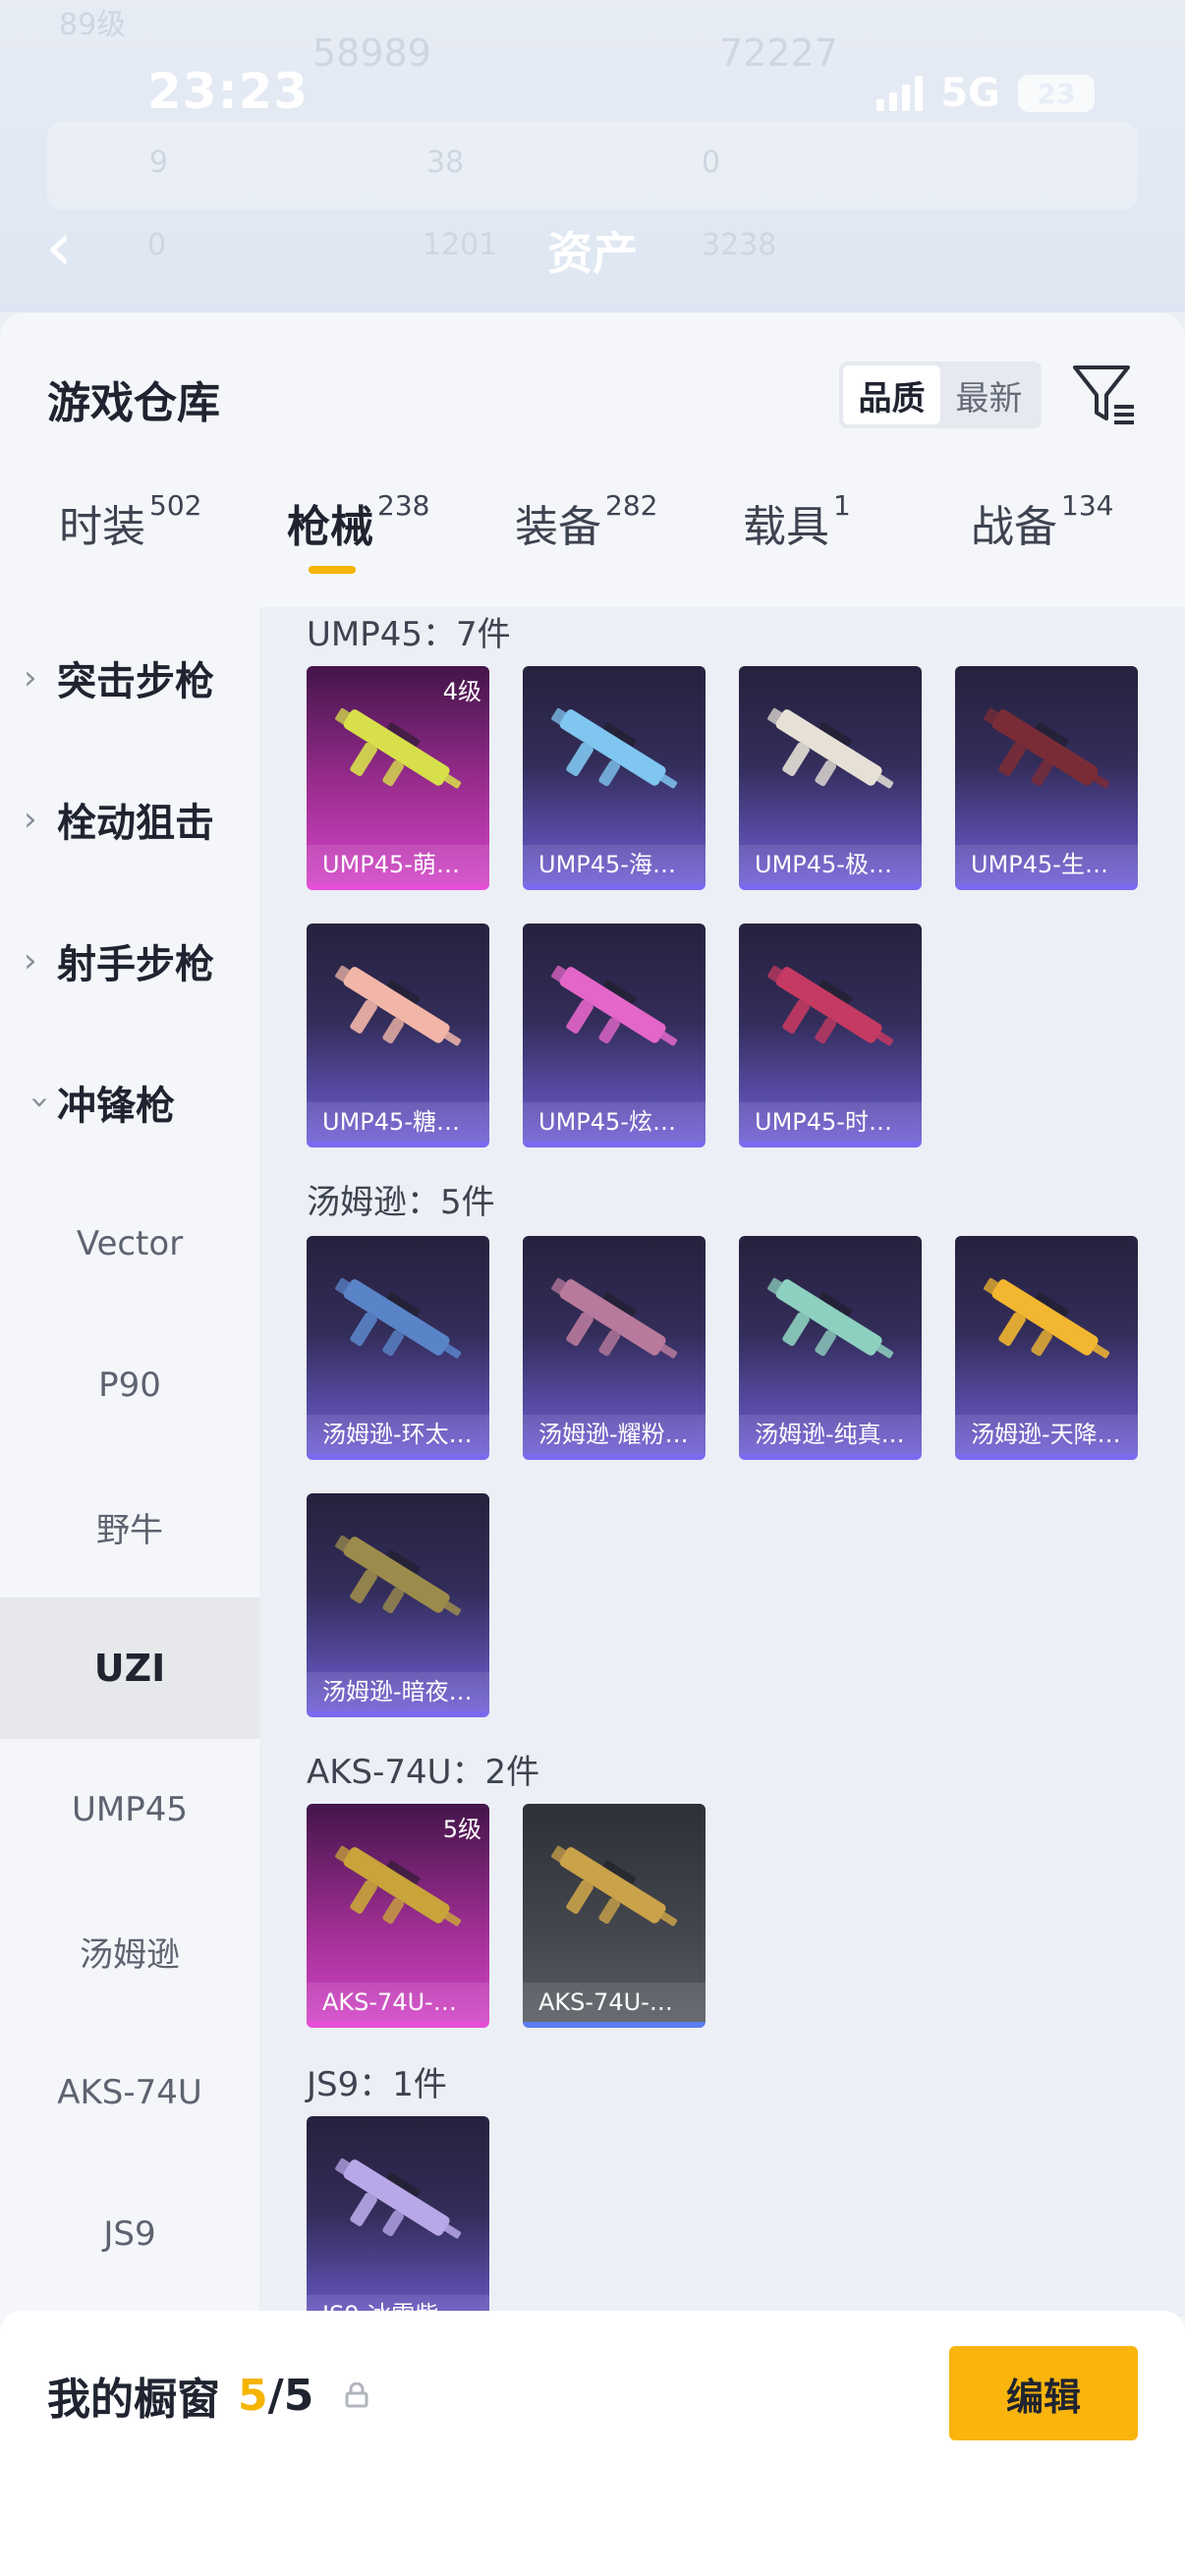  I want to click on status-icons: 5G 23, so click(986, 93).